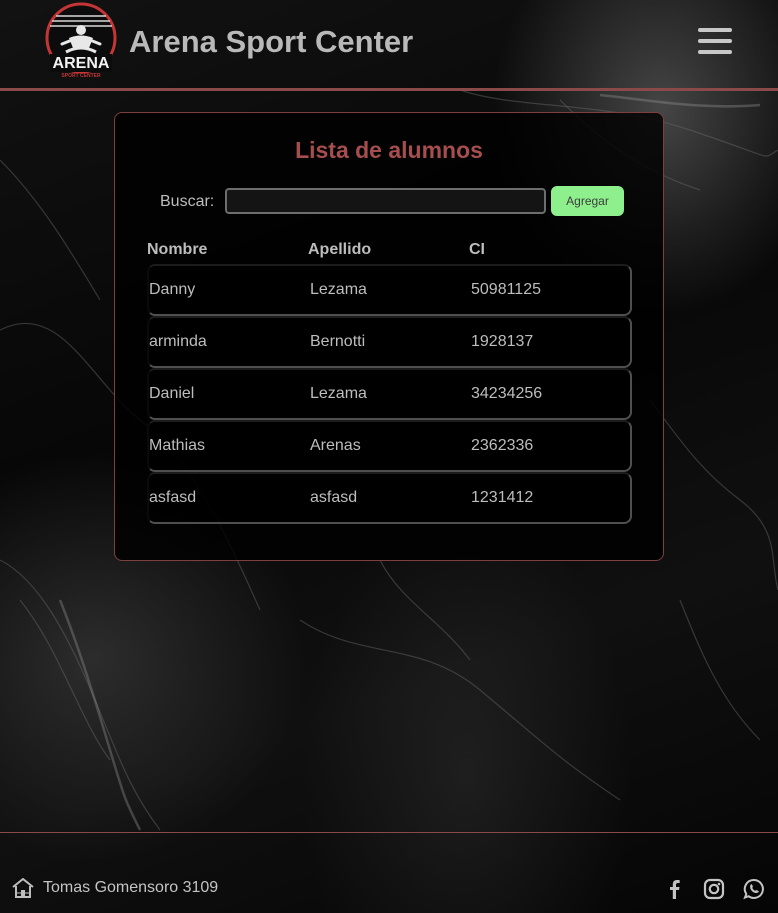  Describe the element at coordinates (334, 497) in the screenshot. I see `cell-apellido: asfasd` at that location.